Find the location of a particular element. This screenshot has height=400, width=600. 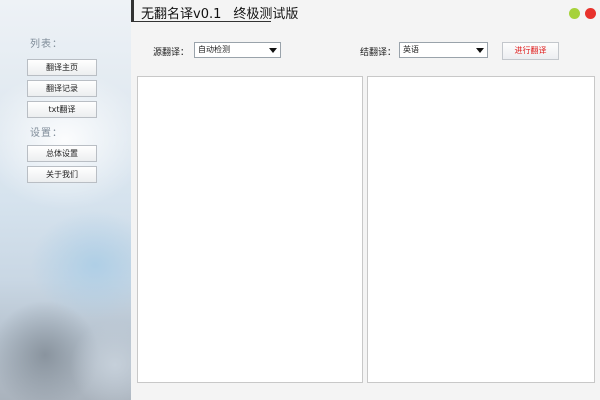

nav-general-settings-button: 总体设置 is located at coordinates (62, 153).